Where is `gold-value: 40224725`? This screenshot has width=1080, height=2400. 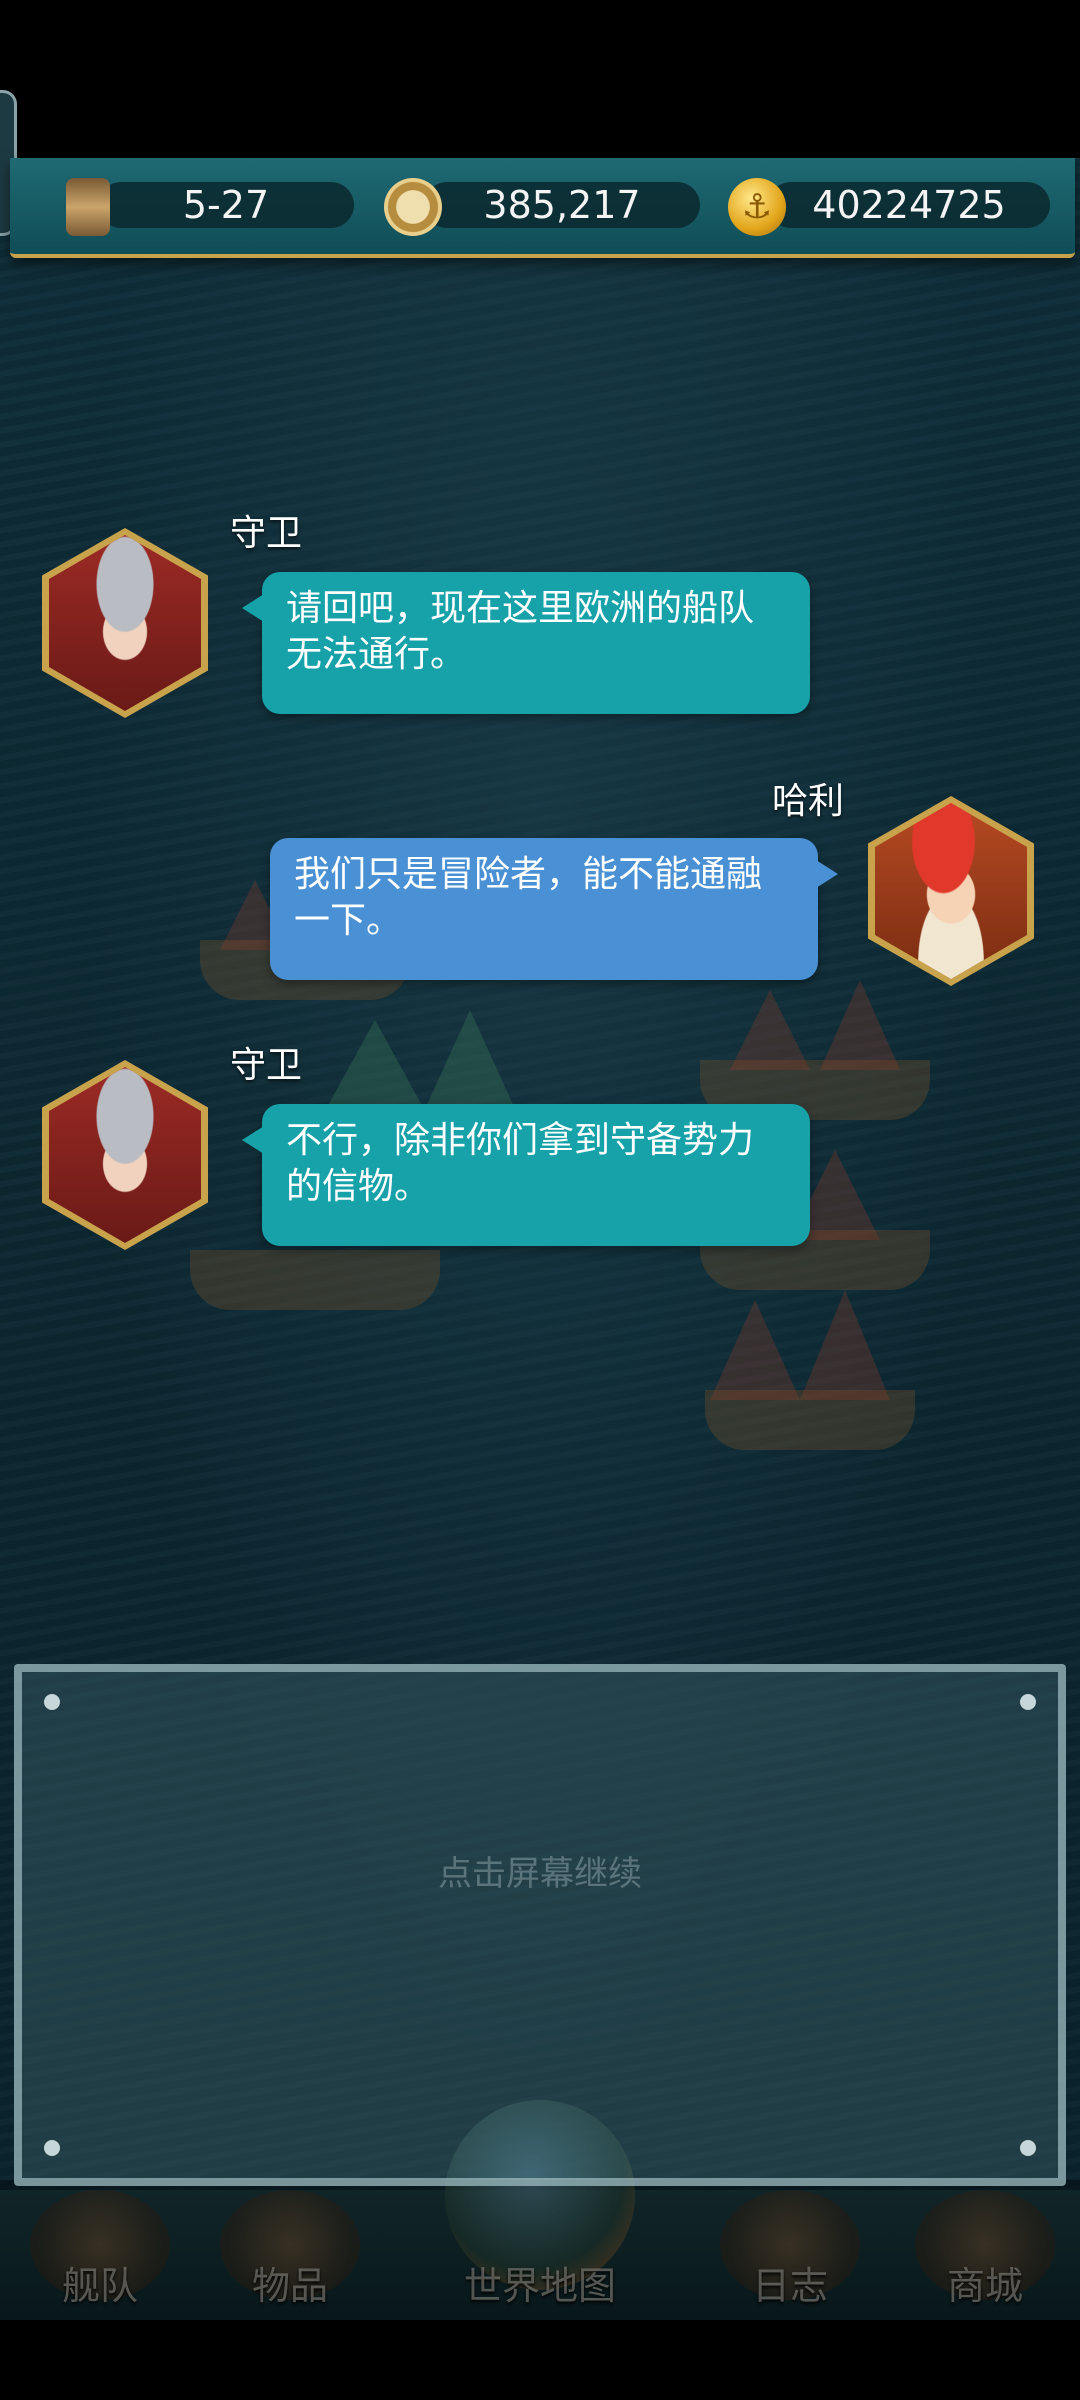 gold-value: 40224725 is located at coordinates (909, 205).